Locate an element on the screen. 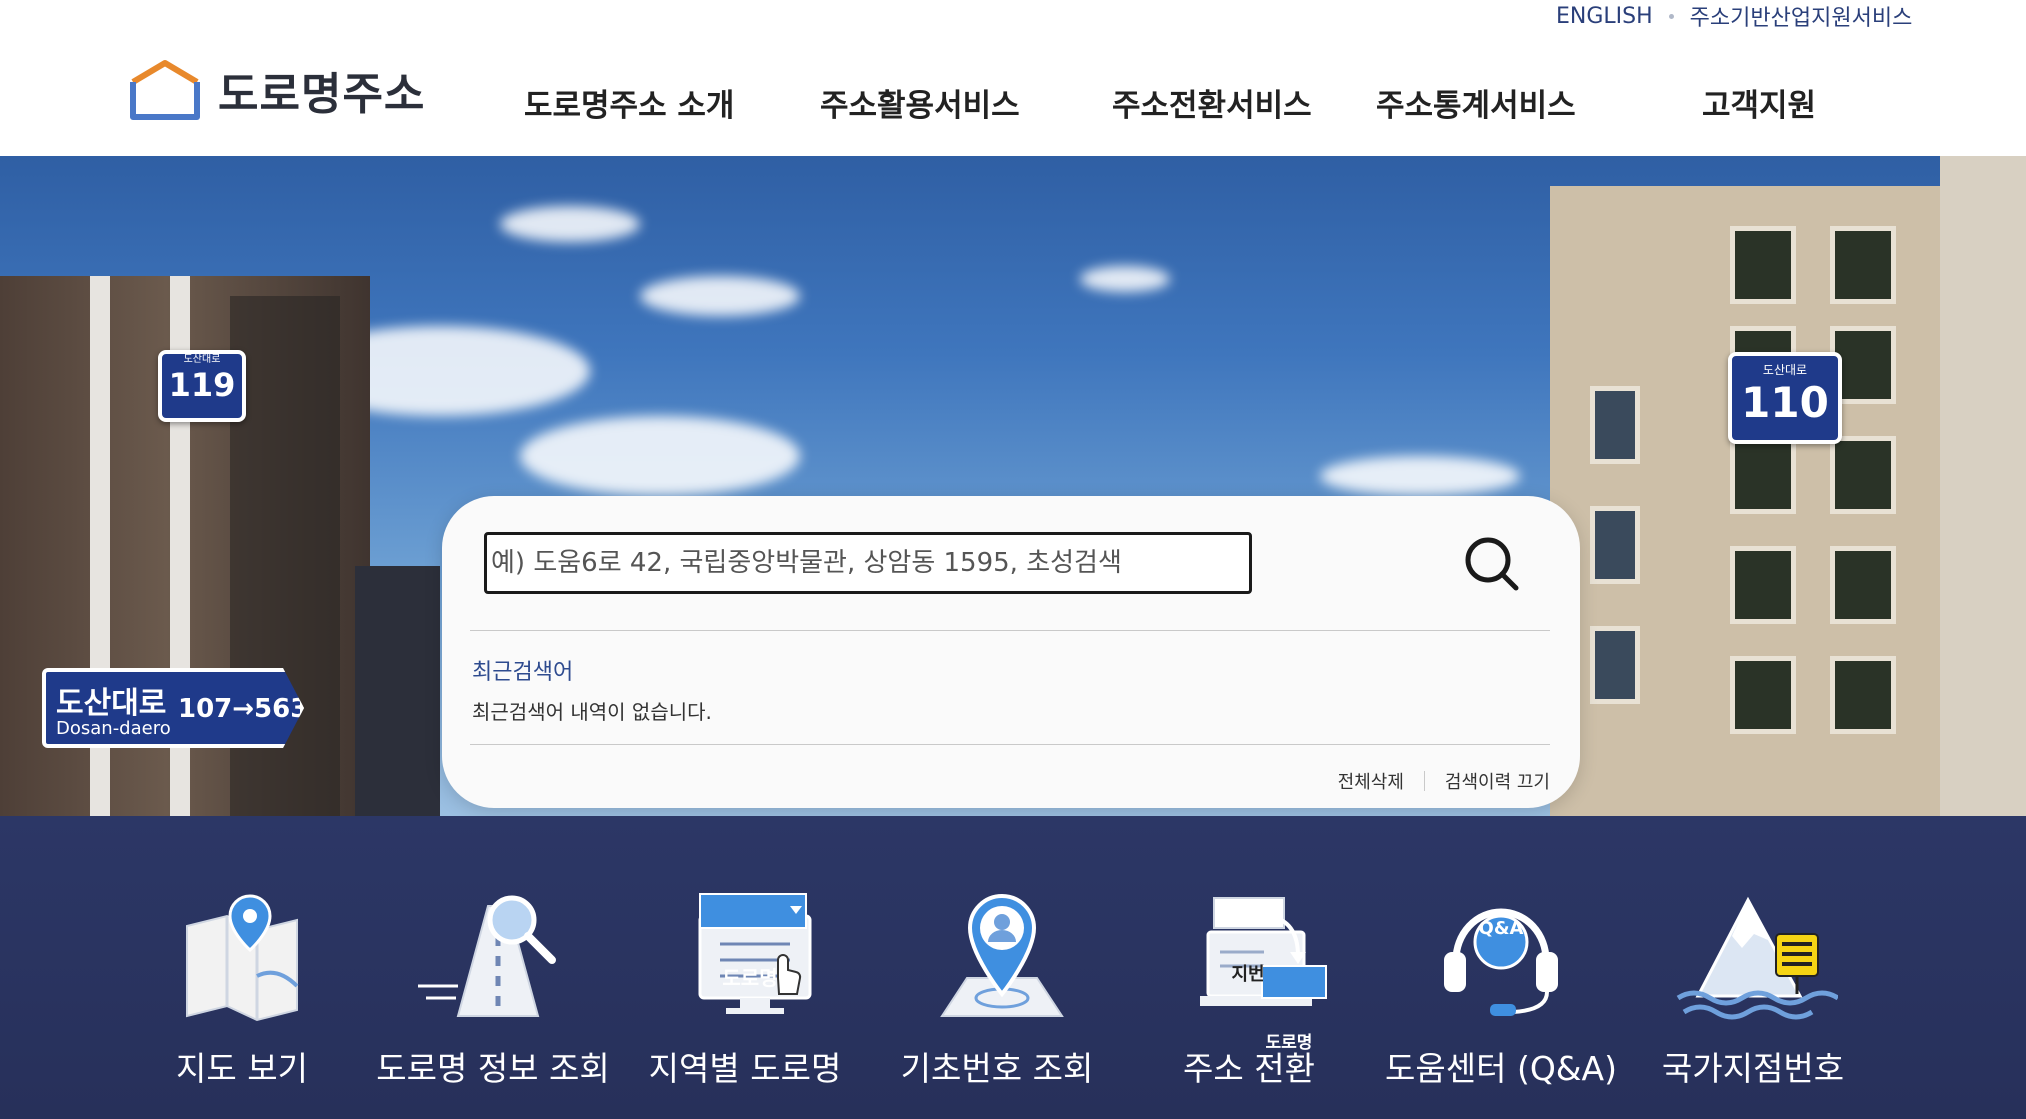 The image size is (2026, 1119). region-road-icon is located at coordinates (755, 953).